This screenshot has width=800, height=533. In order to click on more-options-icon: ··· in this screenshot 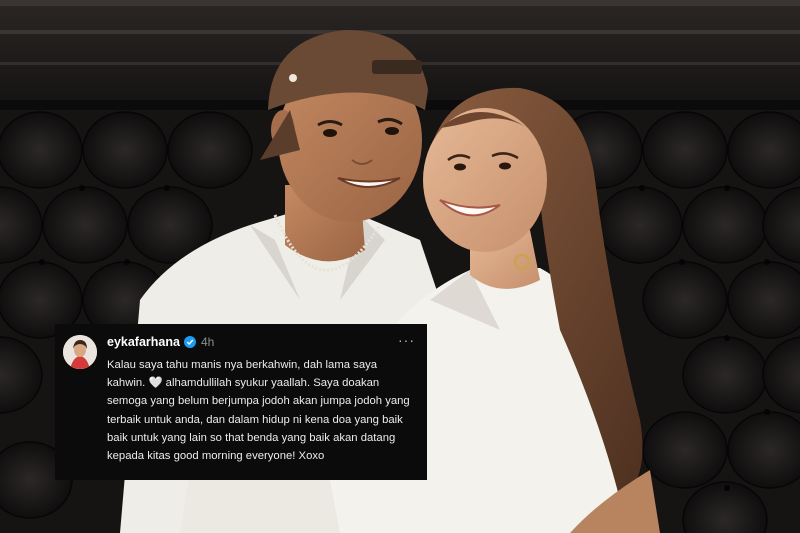, I will do `click(406, 340)`.